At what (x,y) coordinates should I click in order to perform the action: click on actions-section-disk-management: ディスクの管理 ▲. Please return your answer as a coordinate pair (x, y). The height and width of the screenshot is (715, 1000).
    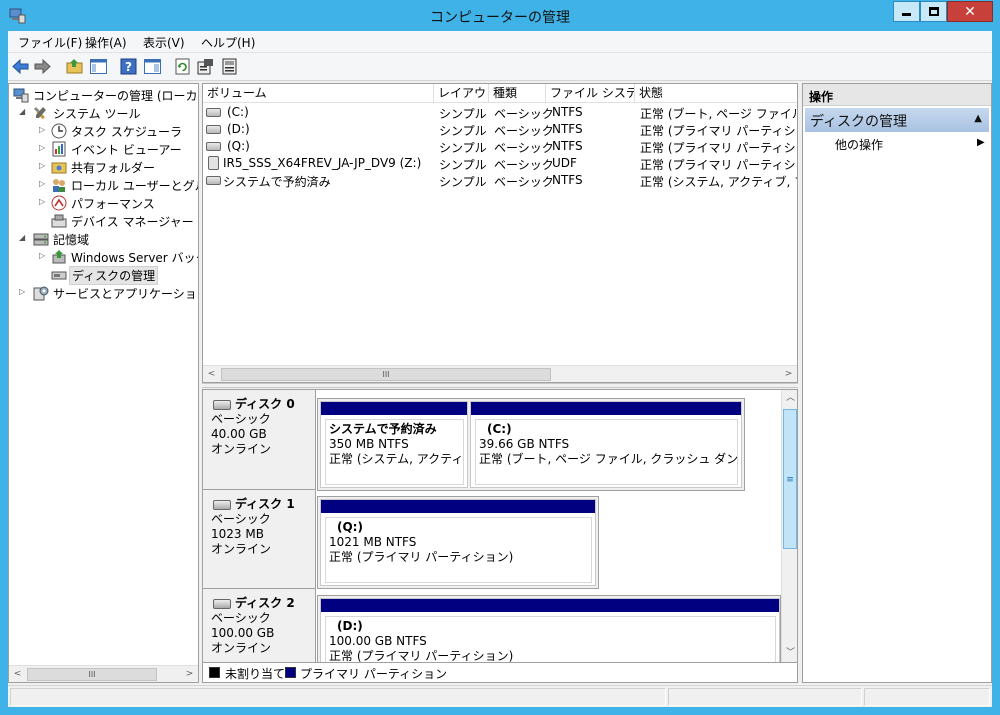
    Looking at the image, I should click on (897, 120).